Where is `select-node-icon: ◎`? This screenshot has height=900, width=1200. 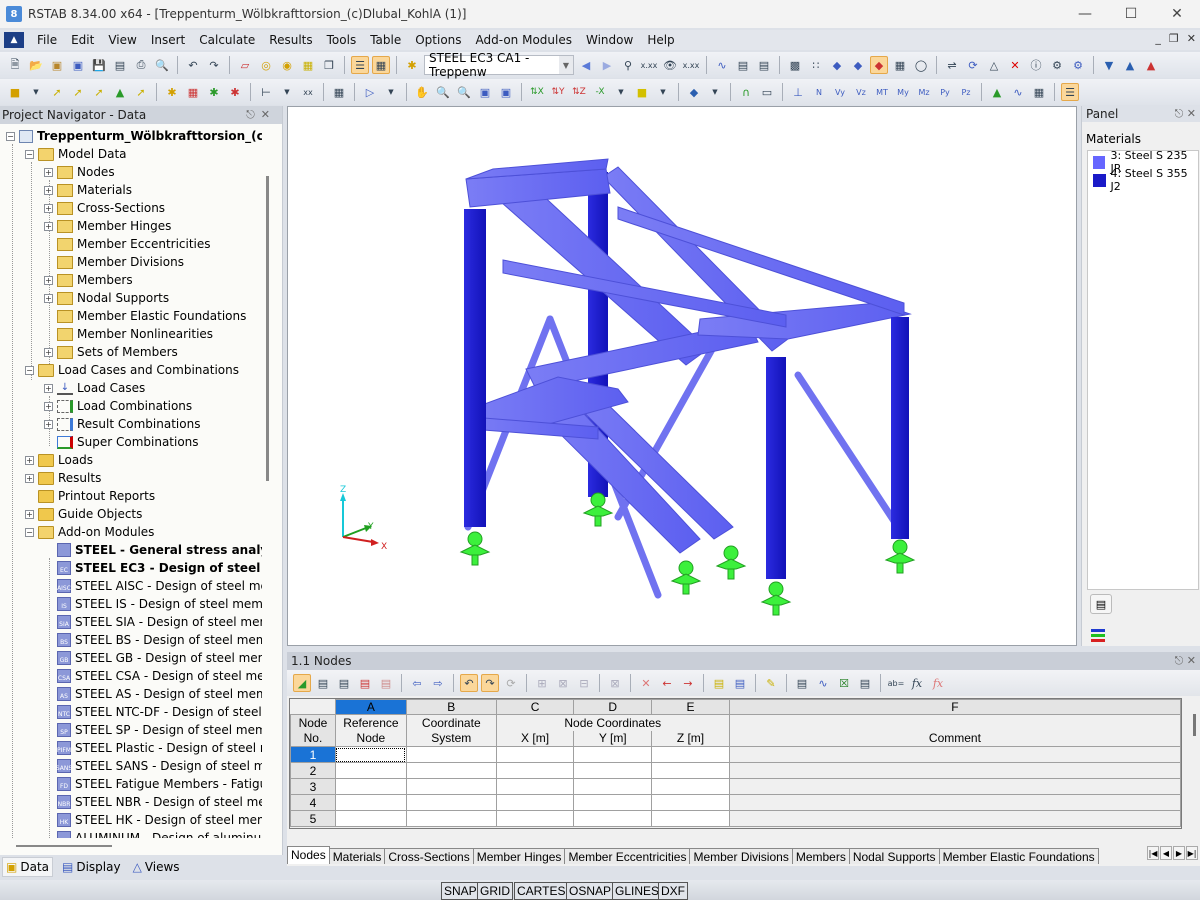
select-node-icon: ◎ is located at coordinates (266, 65).